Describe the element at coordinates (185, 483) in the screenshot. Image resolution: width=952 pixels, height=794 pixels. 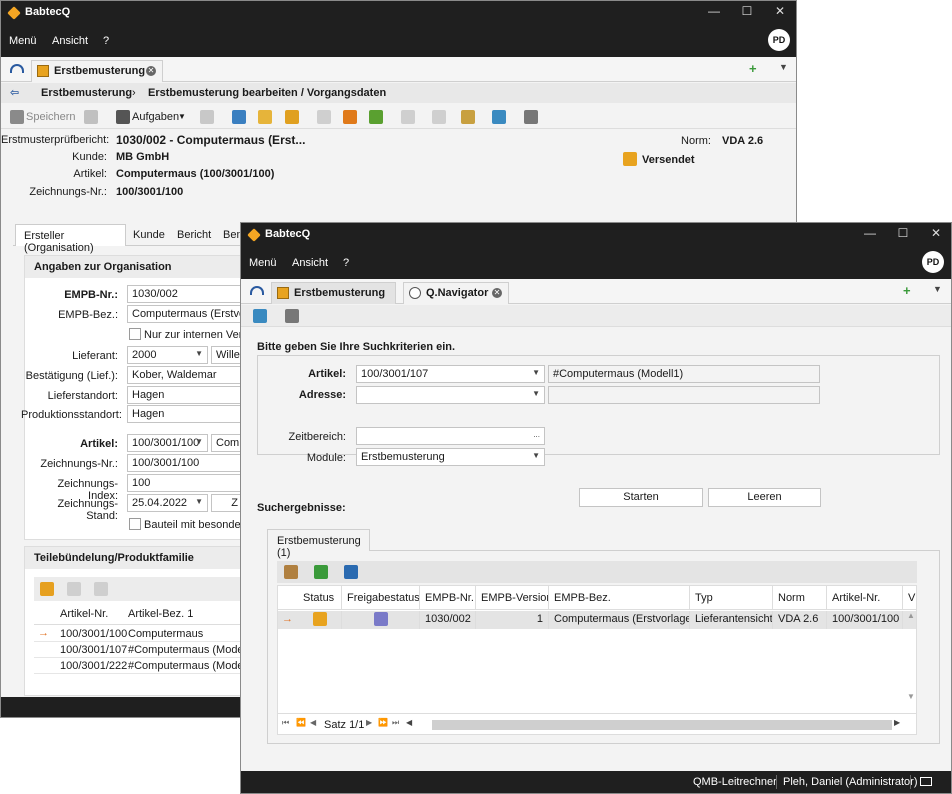
I see `index-field: 100` at that location.